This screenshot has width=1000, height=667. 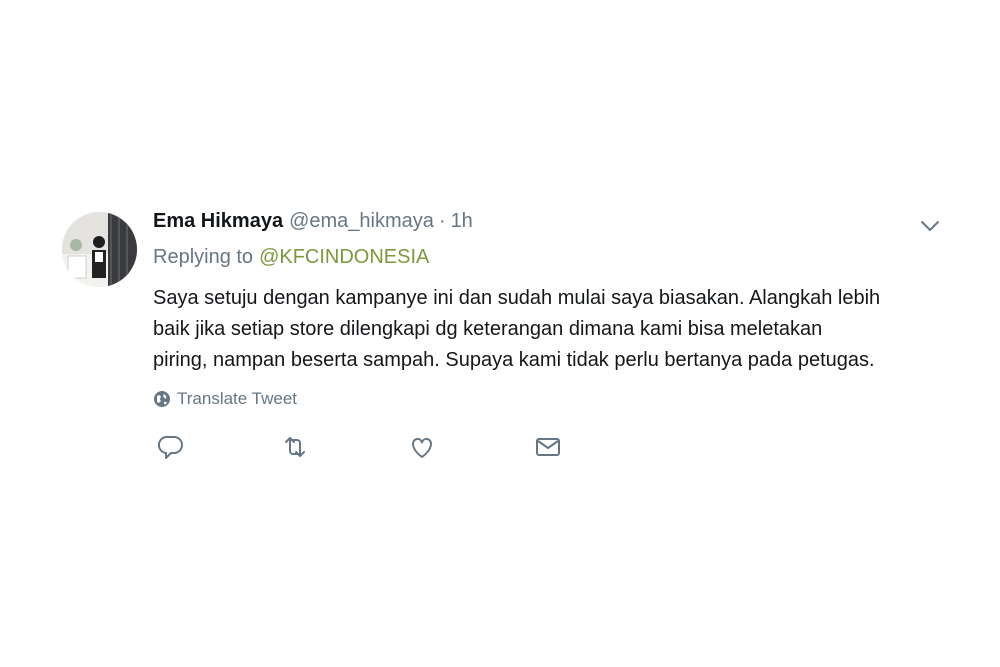 I want to click on replying-to: Replying to @KFCINDONESIA, so click(x=291, y=257).